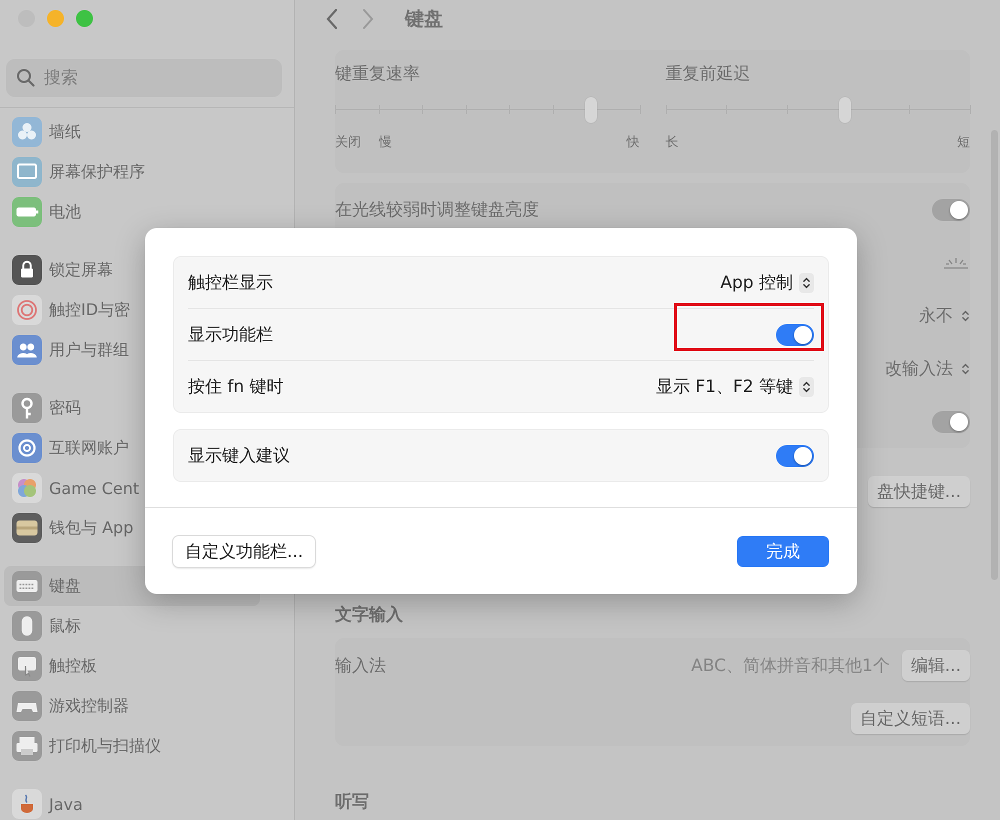 The width and height of the screenshot is (1000, 820). What do you see at coordinates (27, 448) in the screenshot?
I see `at-sign-icon` at bounding box center [27, 448].